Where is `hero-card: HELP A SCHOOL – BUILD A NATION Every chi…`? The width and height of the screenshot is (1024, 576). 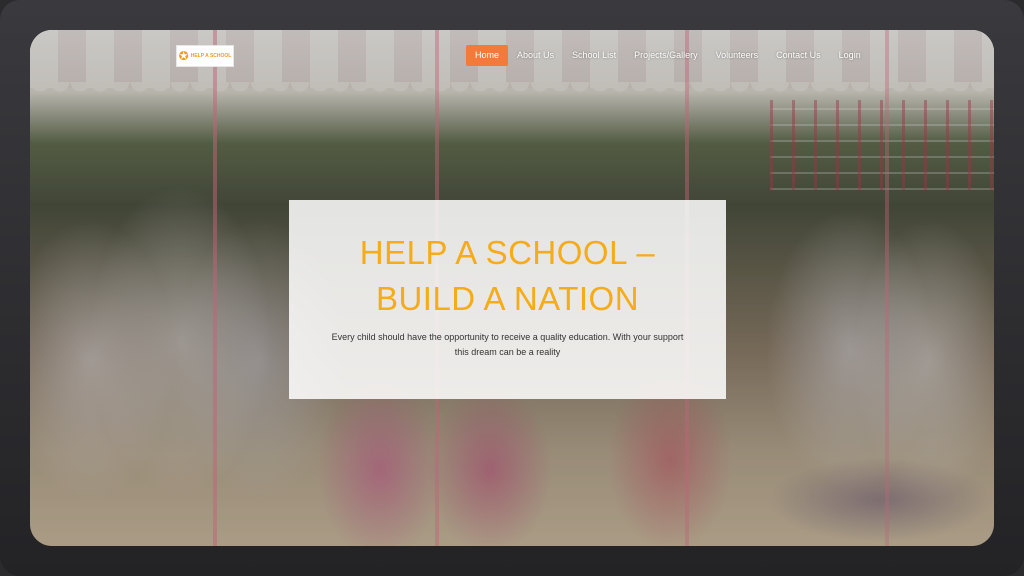
hero-card: HELP A SCHOOL – BUILD A NATION Every chi… is located at coordinates (507, 299).